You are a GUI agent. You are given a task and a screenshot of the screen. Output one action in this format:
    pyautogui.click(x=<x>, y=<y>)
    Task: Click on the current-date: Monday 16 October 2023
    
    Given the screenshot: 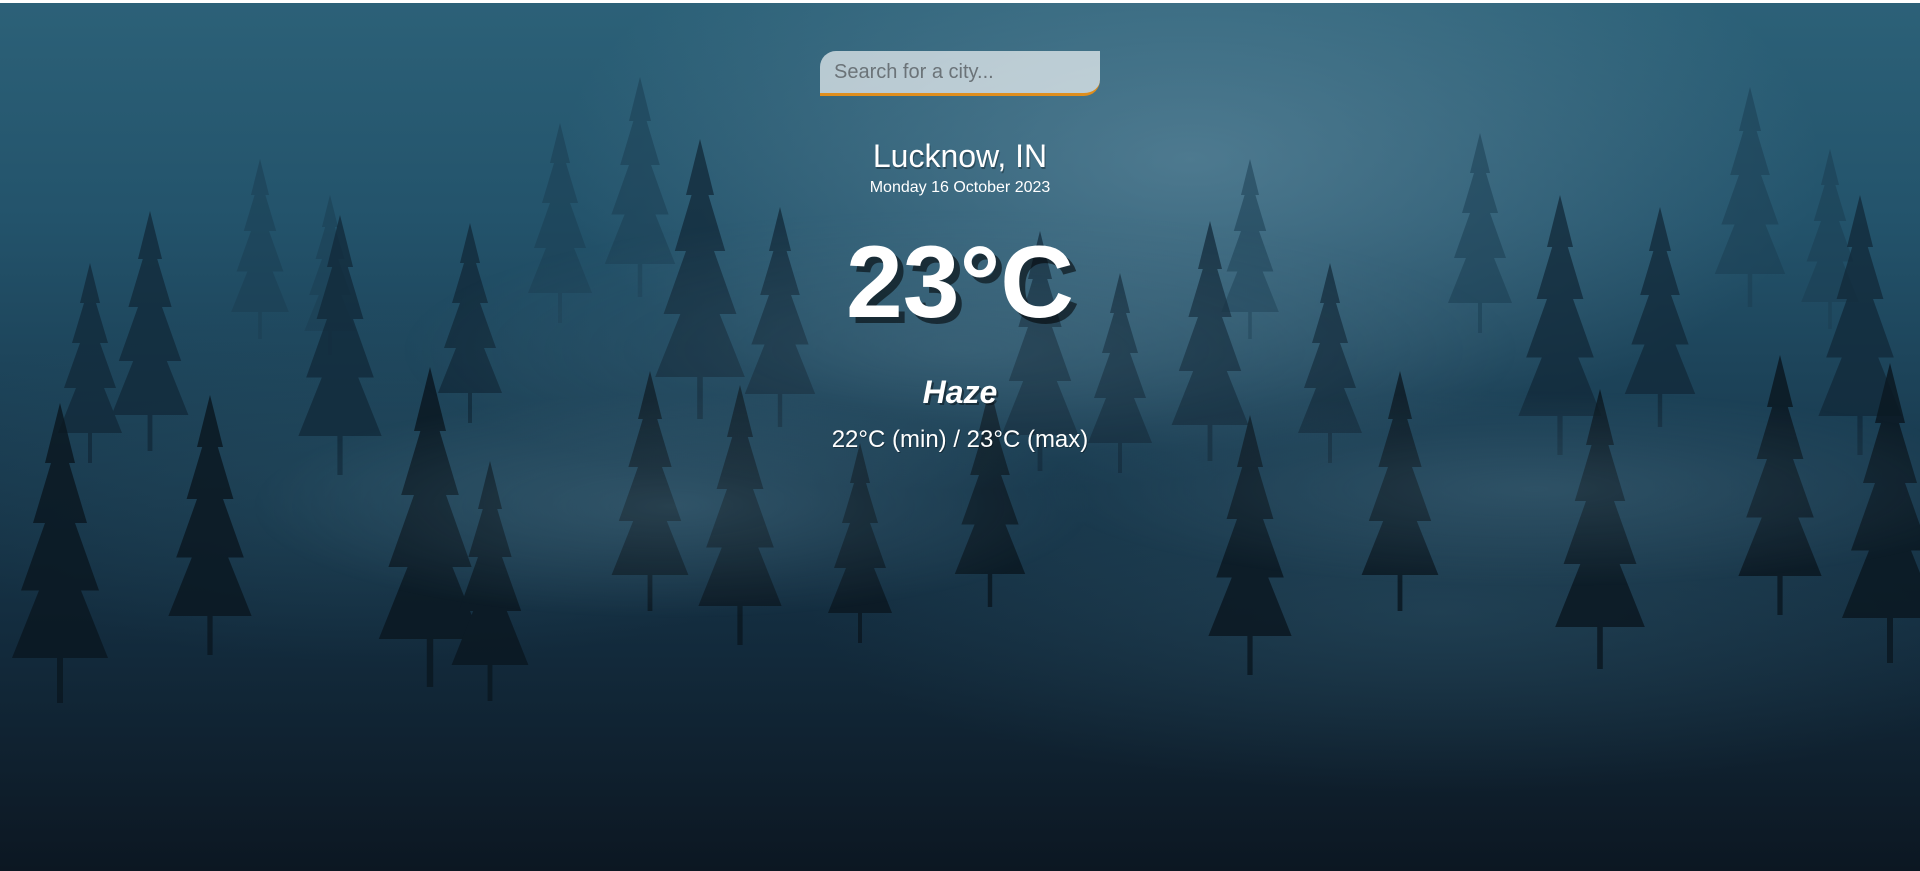 What is the action you would take?
    pyautogui.click(x=960, y=187)
    